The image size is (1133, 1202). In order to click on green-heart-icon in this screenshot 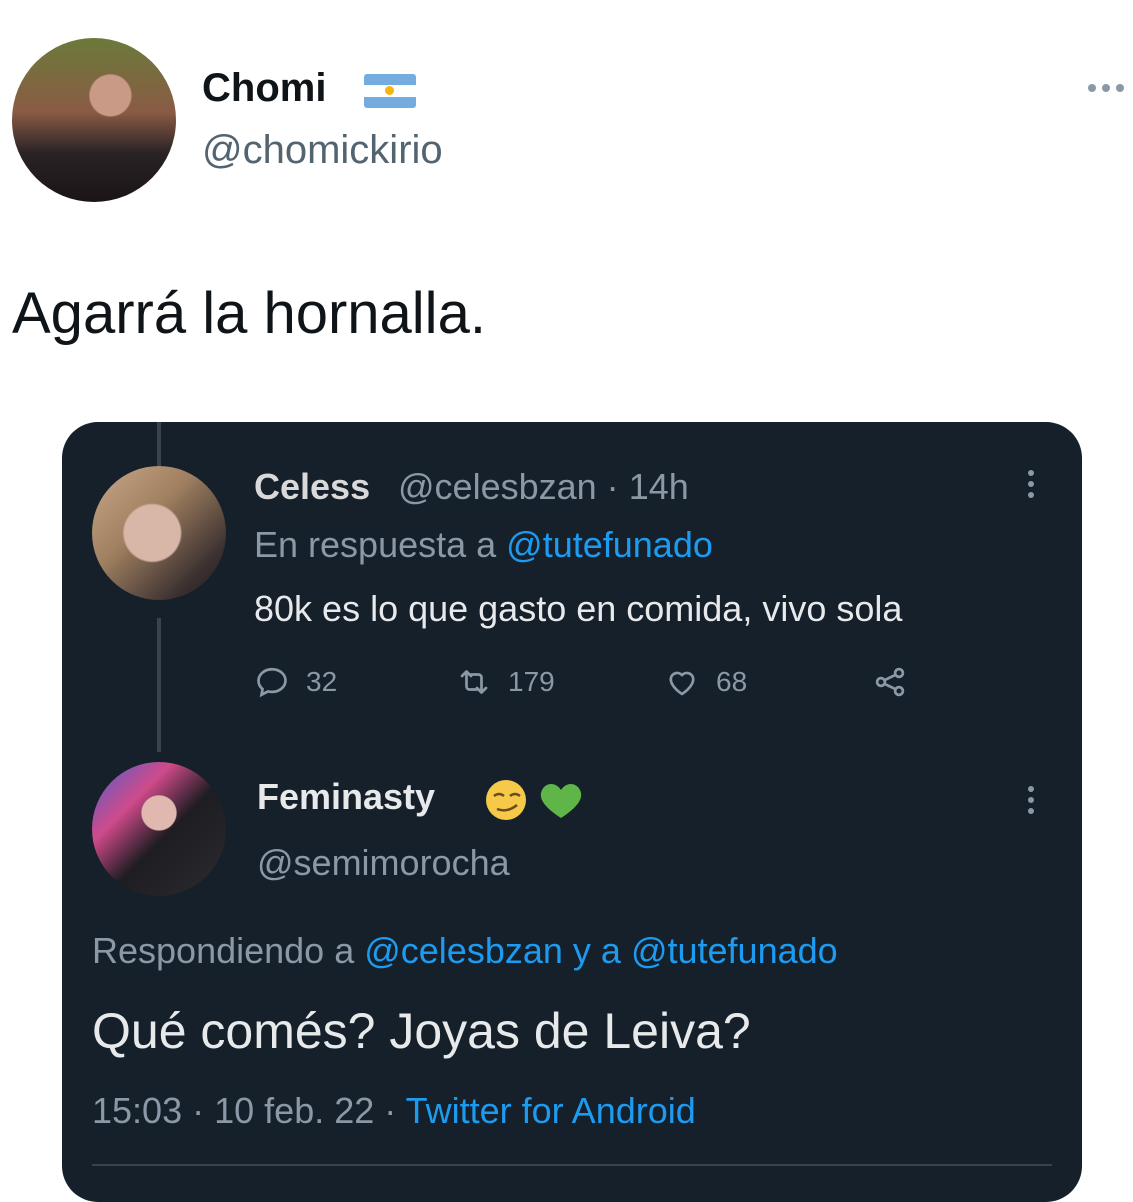, I will do `click(561, 801)`.